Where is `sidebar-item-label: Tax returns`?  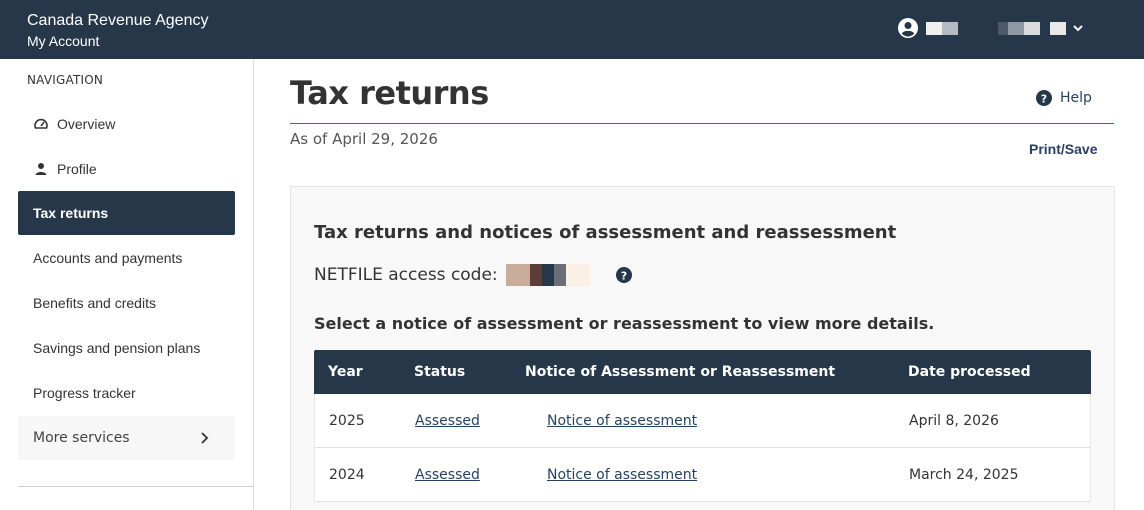 sidebar-item-label: Tax returns is located at coordinates (71, 213).